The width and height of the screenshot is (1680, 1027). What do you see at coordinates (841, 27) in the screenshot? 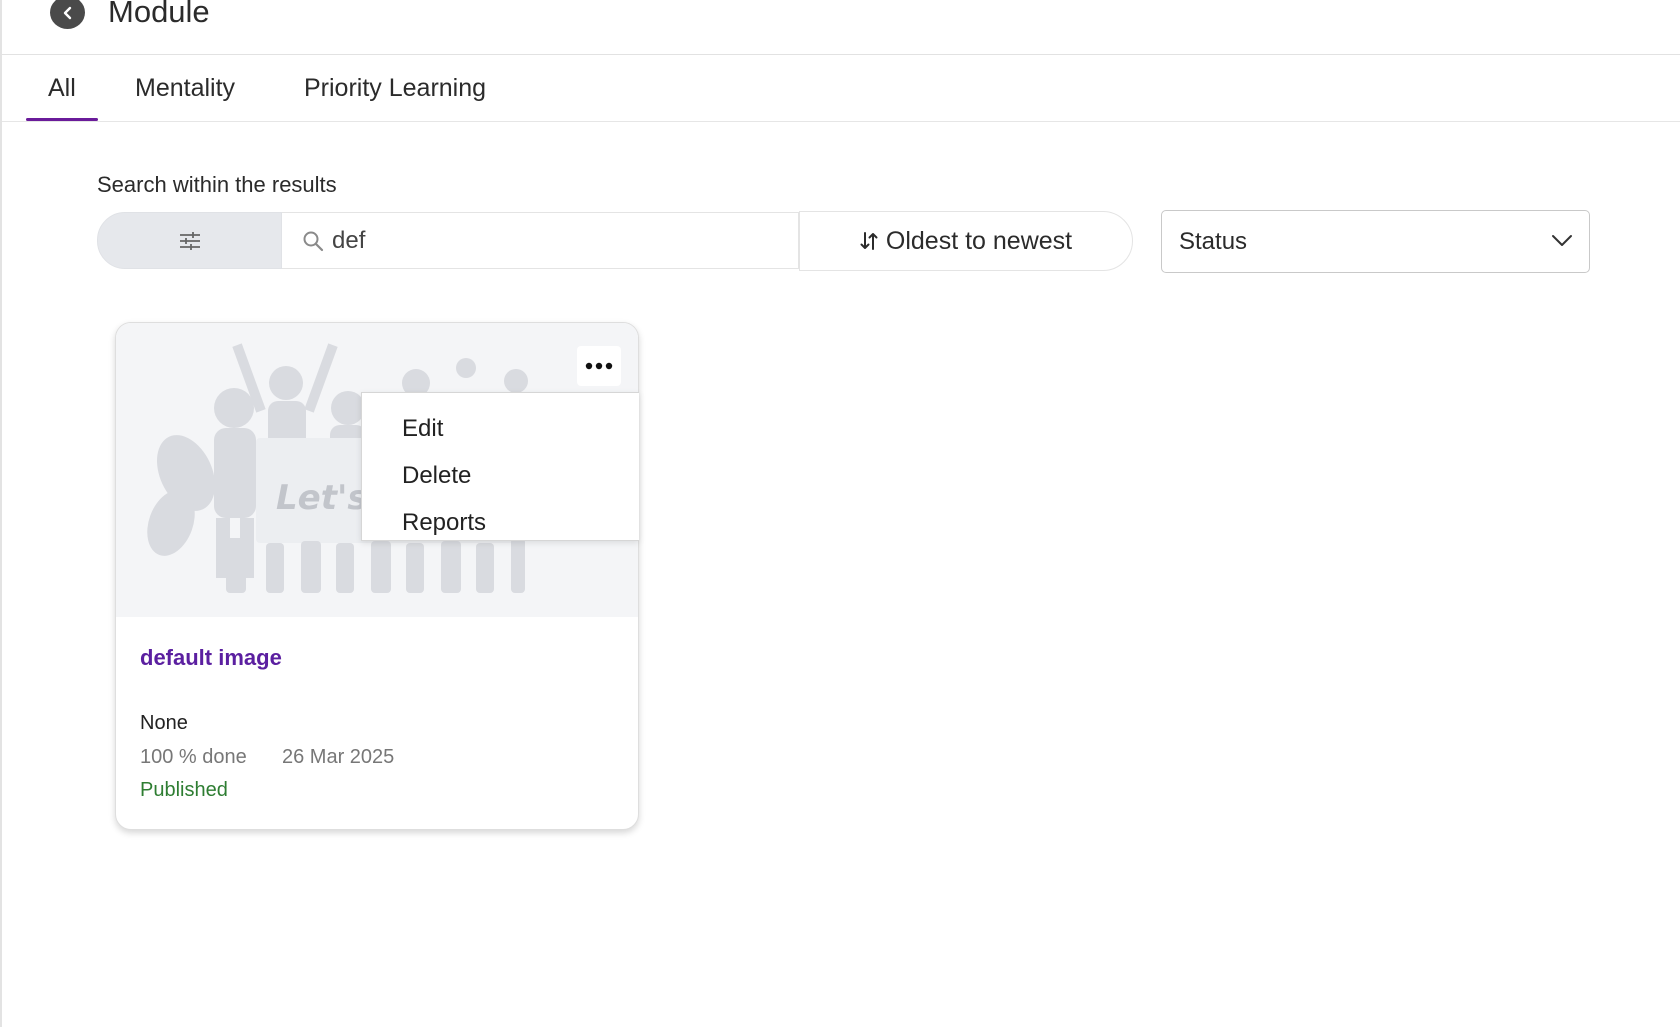
I see `page-header: Module` at bounding box center [841, 27].